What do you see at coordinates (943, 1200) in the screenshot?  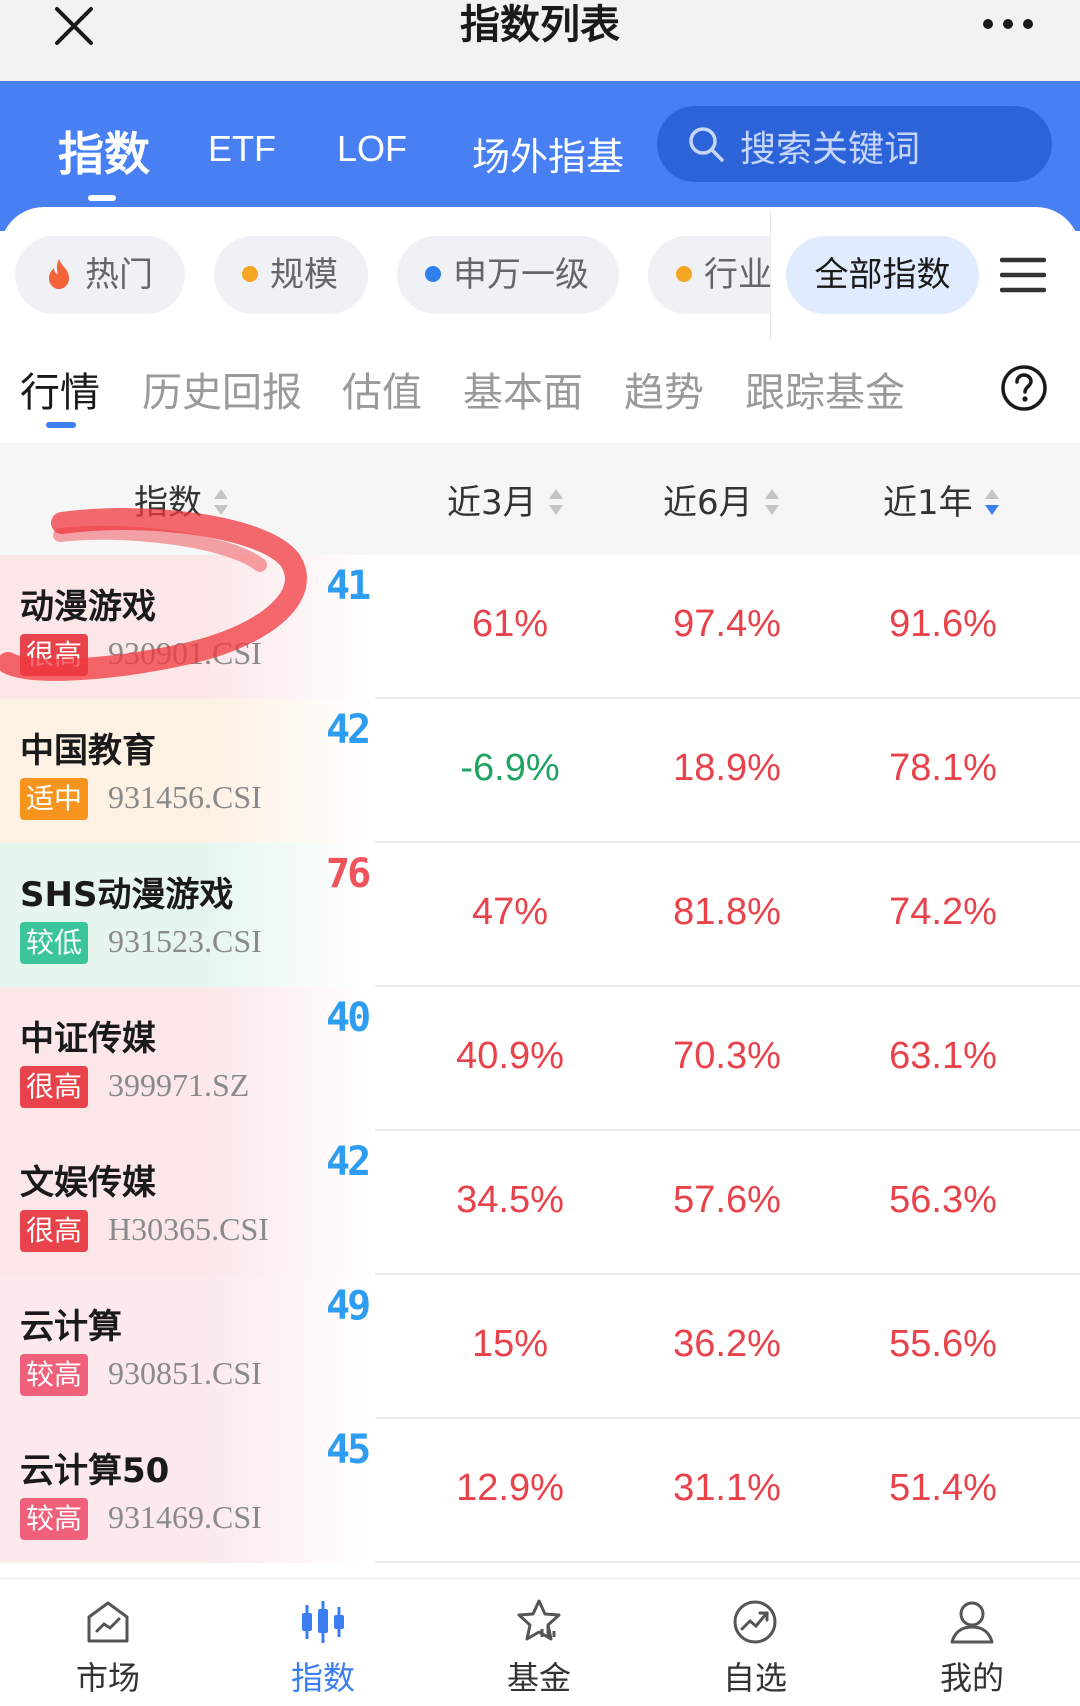 I see `return-1y: 56.3%` at bounding box center [943, 1200].